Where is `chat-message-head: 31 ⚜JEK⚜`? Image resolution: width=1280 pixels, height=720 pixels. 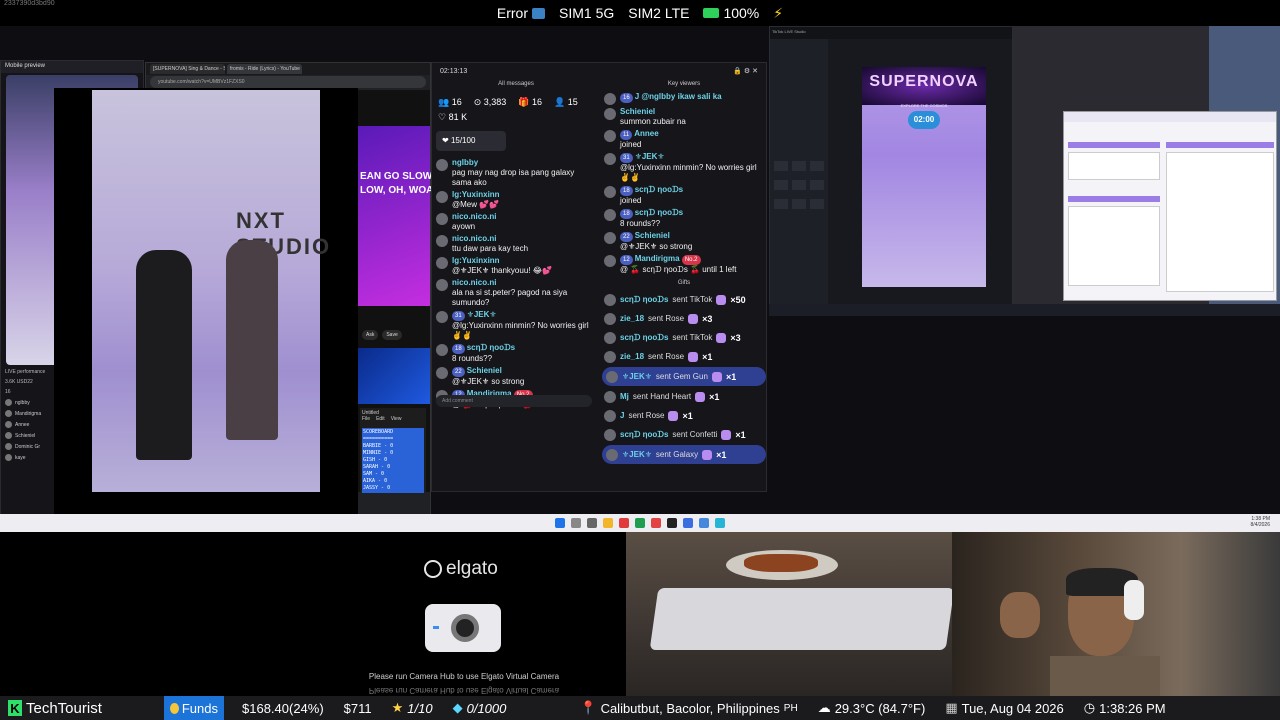
chat-message-head: 31 ⚜JEK⚜ is located at coordinates (692, 157).